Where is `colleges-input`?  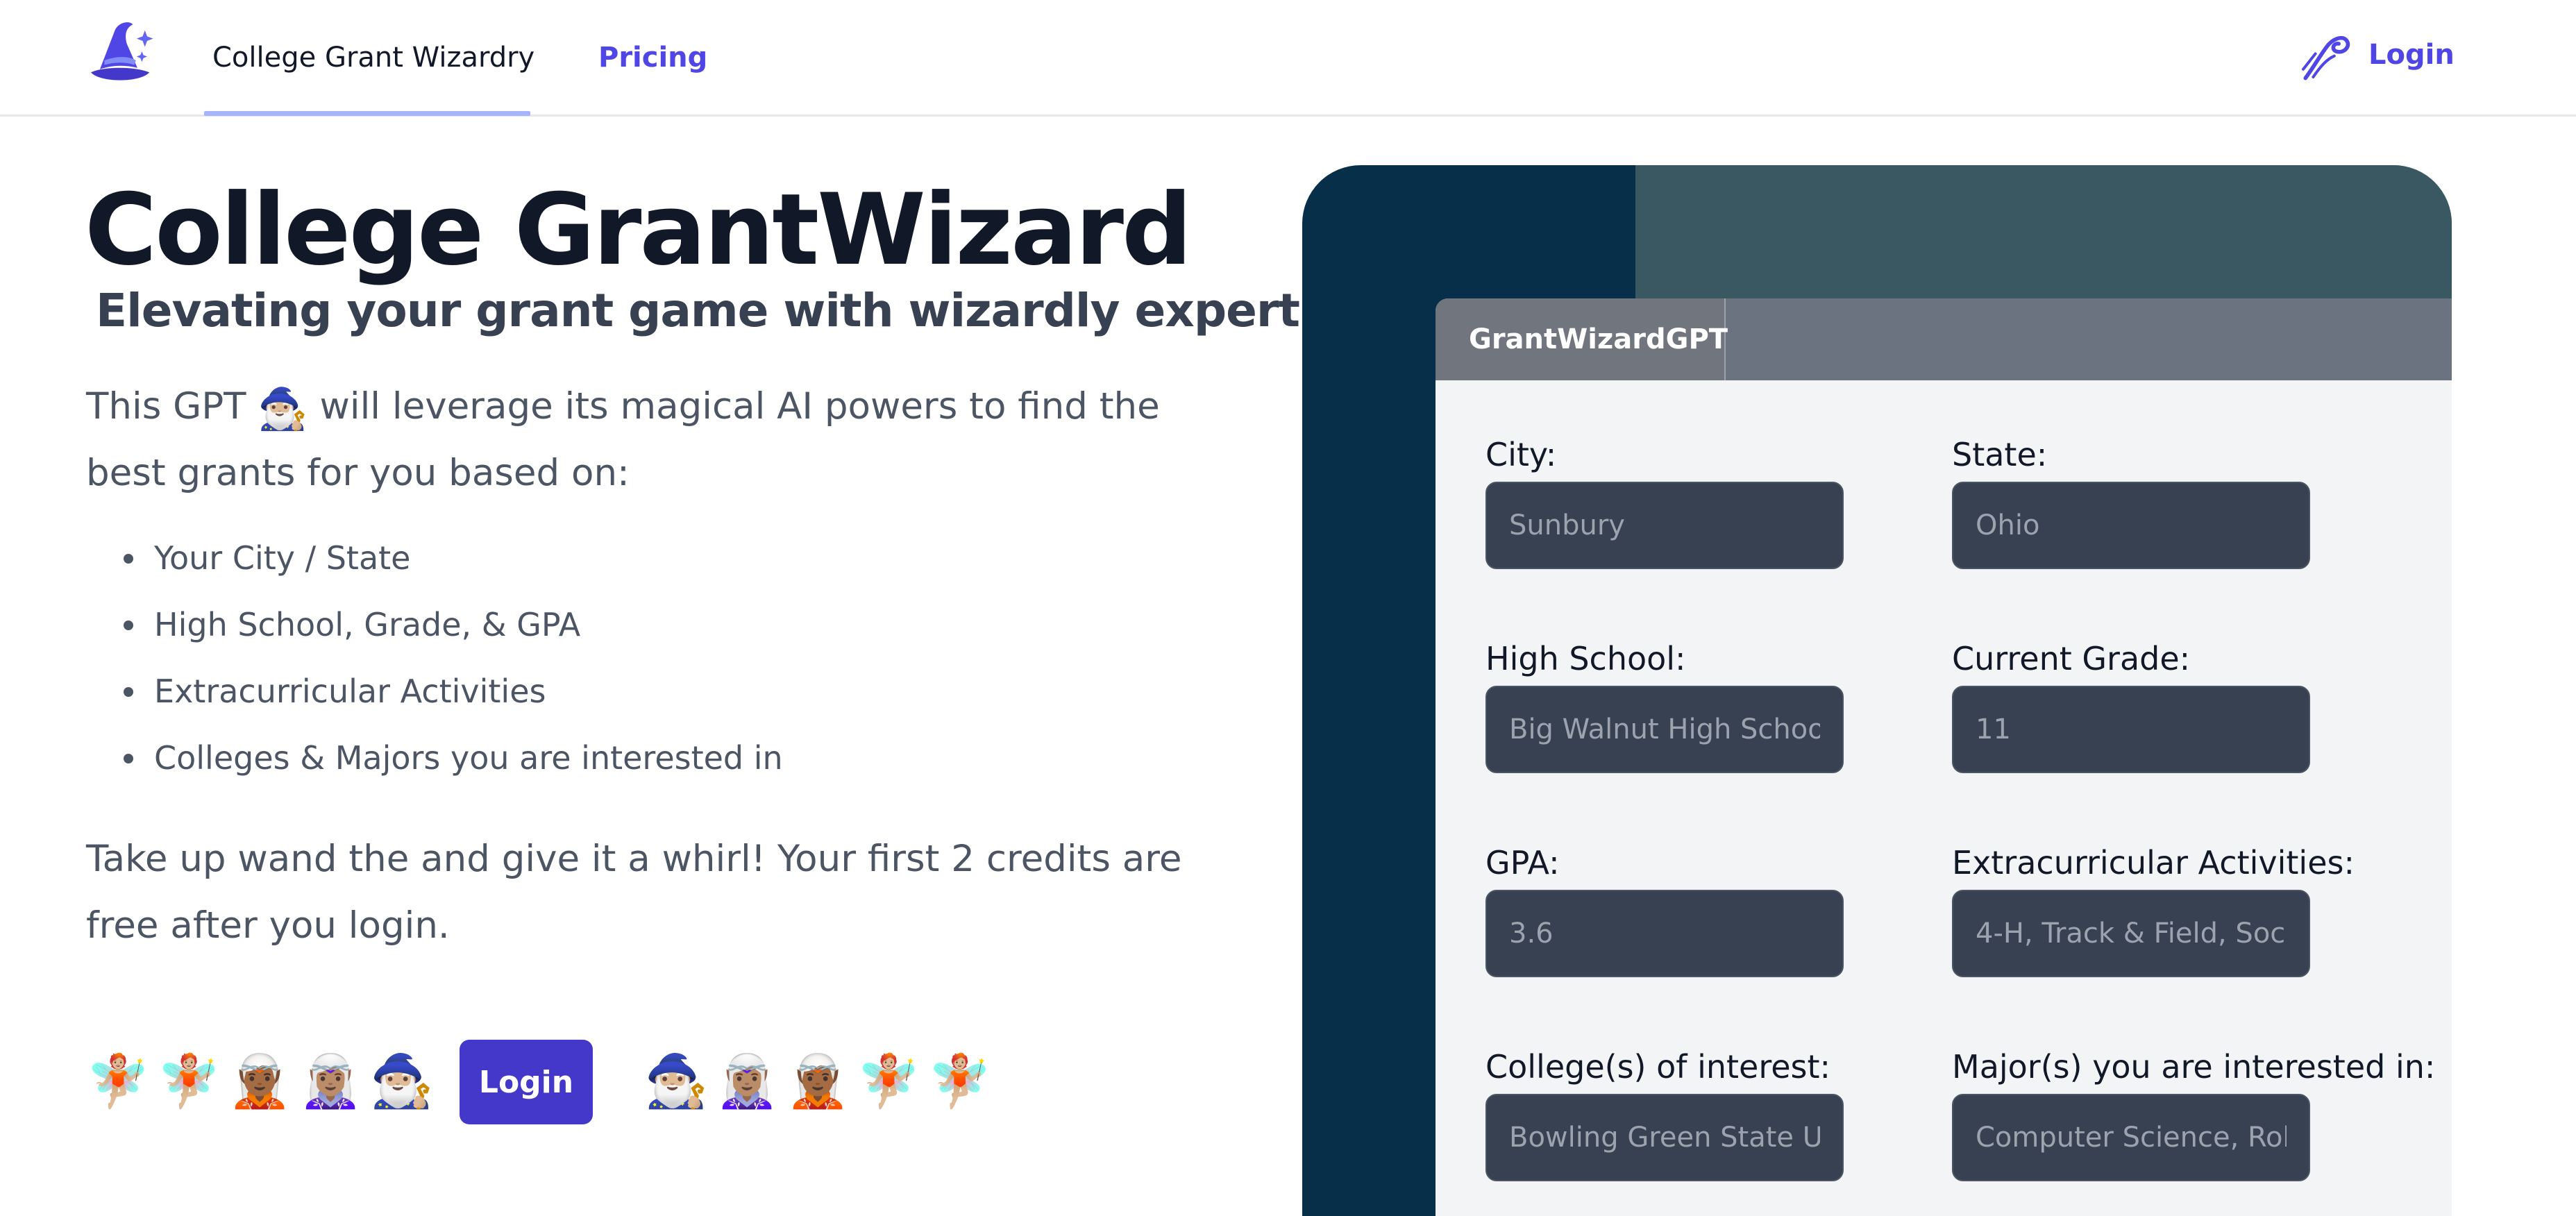 colleges-input is located at coordinates (1664, 1137).